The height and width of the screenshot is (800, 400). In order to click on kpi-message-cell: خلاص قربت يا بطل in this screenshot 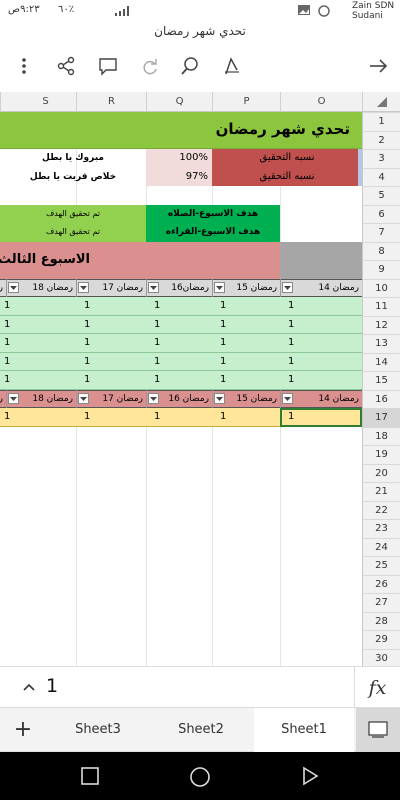, I will do `click(73, 177)`.